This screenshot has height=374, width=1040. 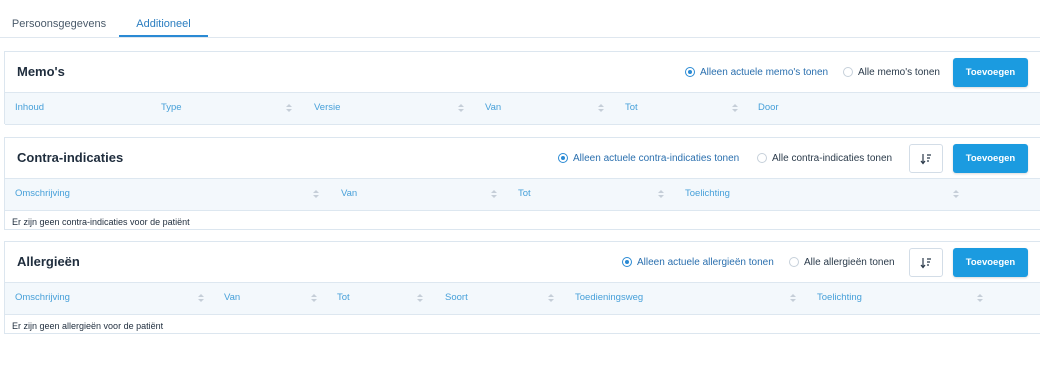 I want to click on allergies-empty-message: Er zijn geen allergieën voor de patiënt, so click(x=88, y=326).